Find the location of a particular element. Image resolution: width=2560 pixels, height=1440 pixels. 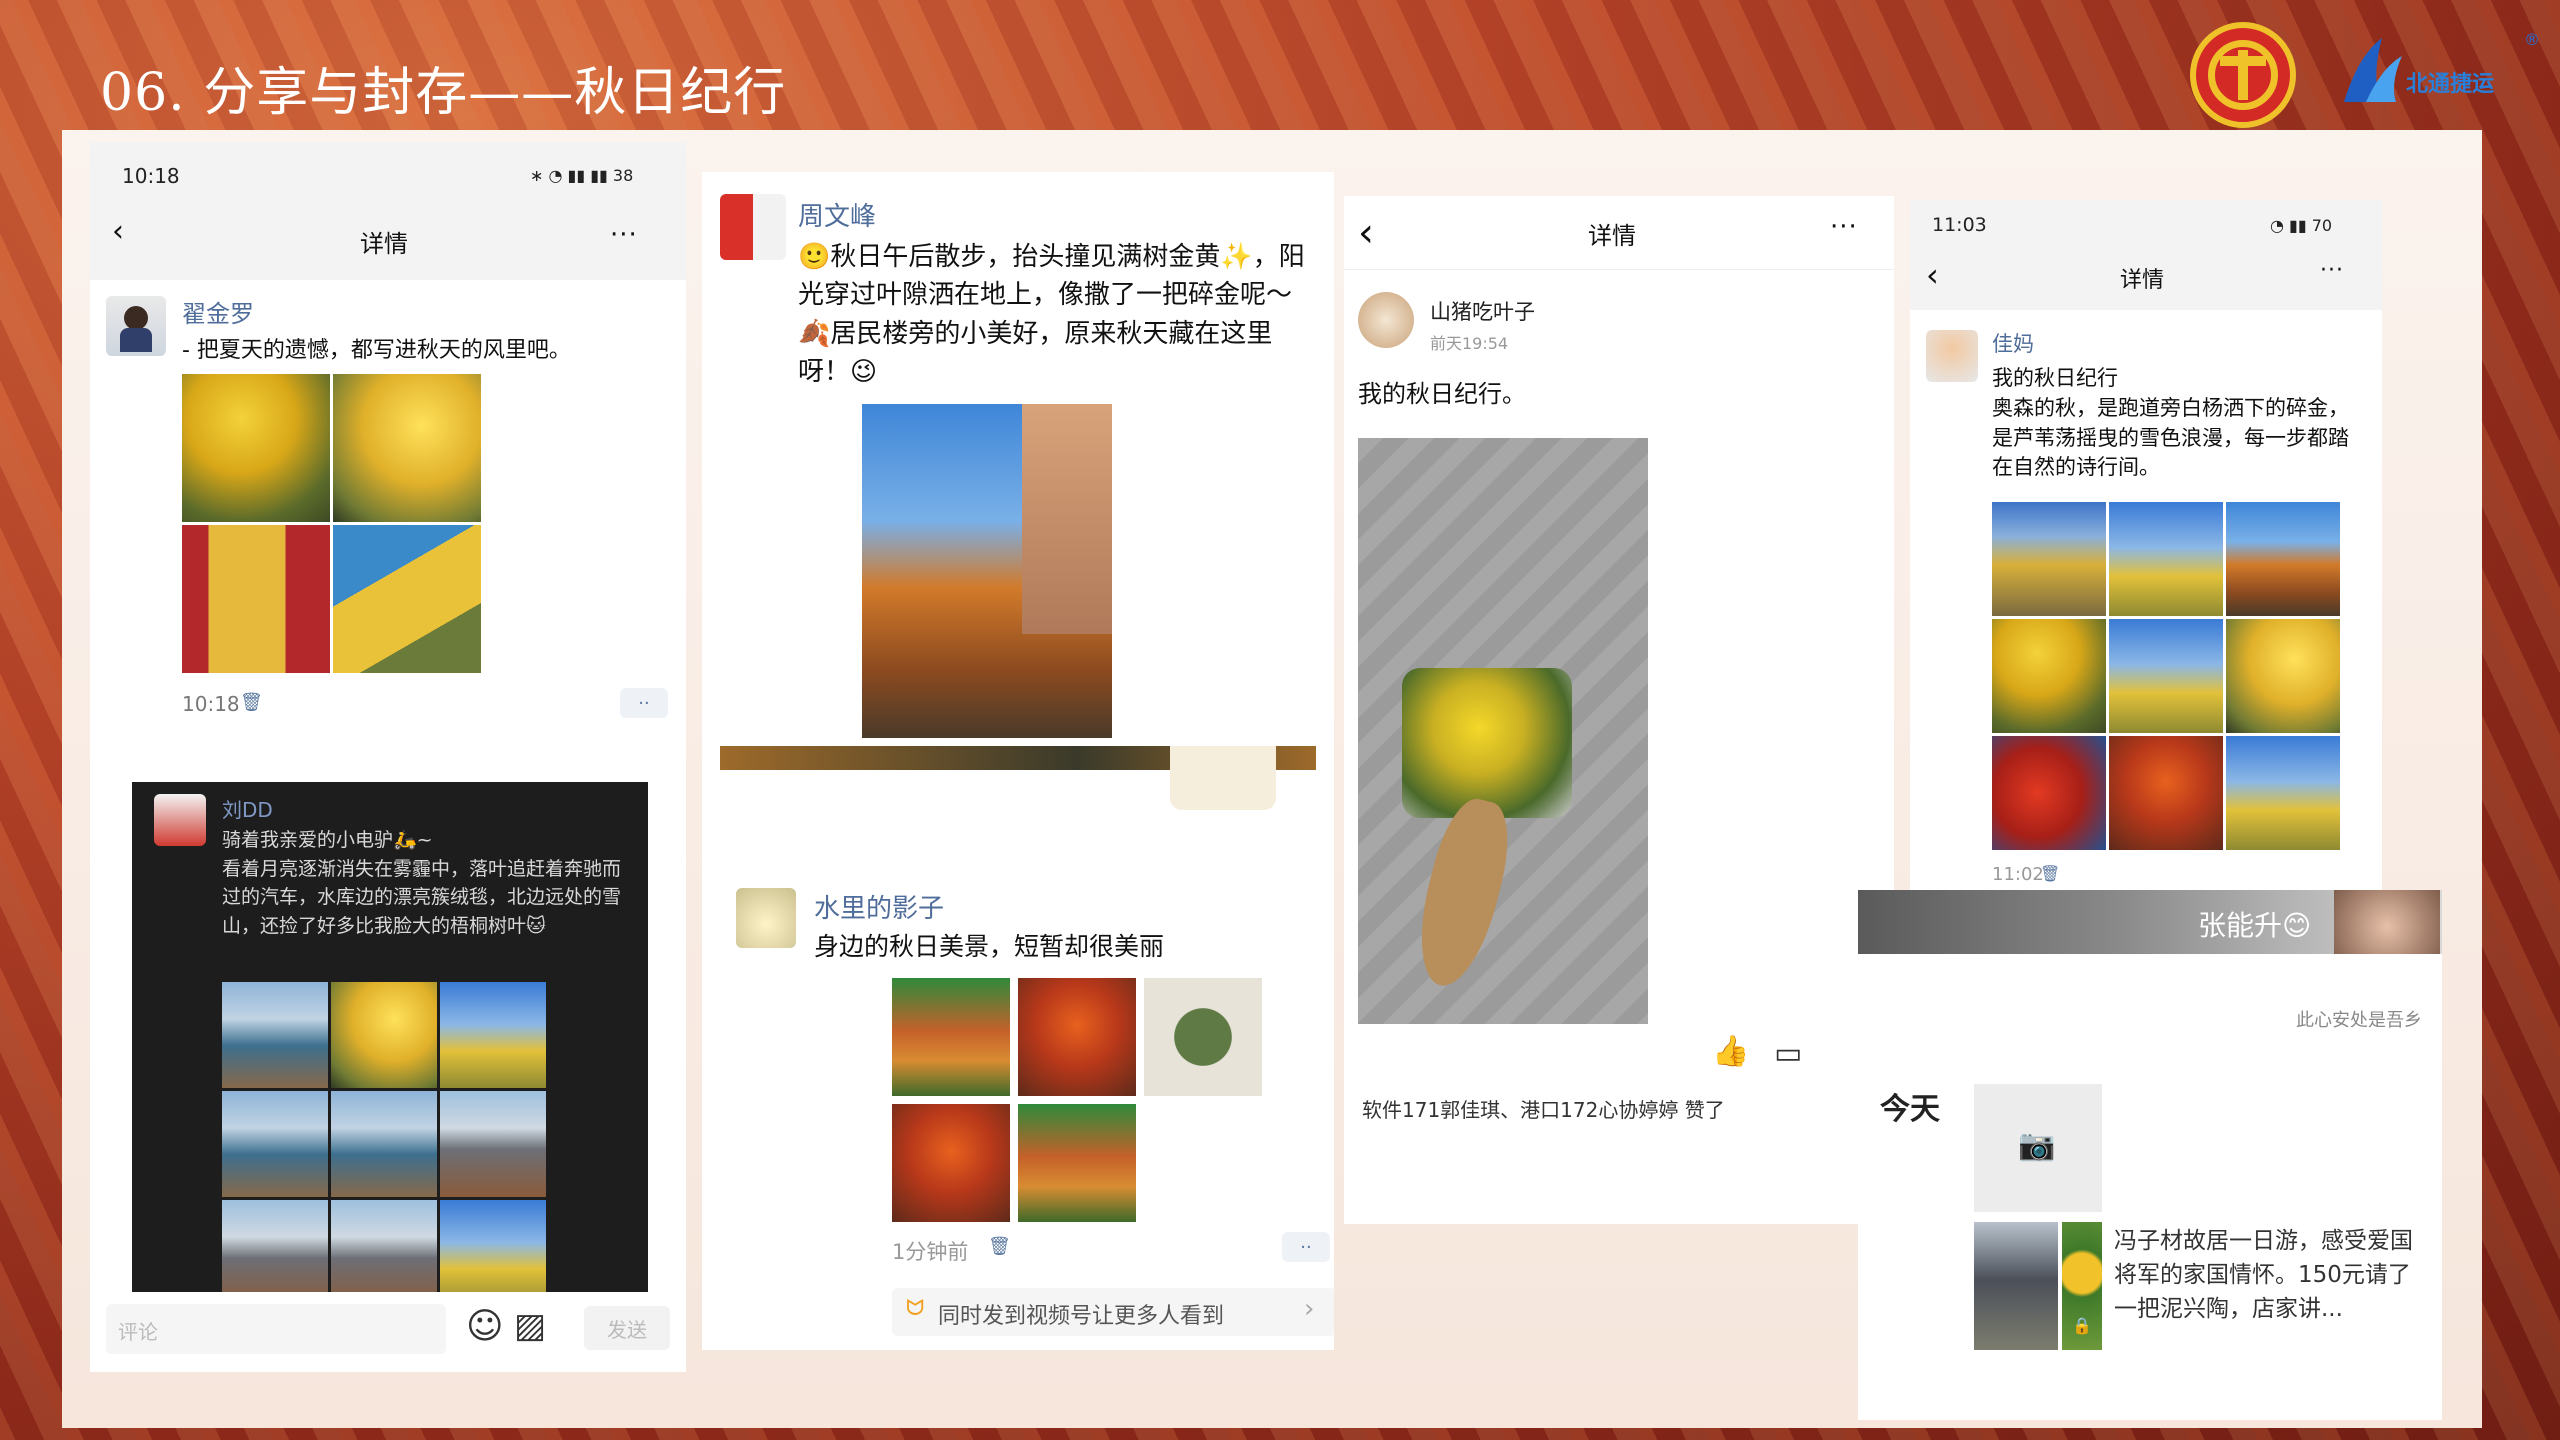

status-icons: ∗ ◔ ▮▮ ▮▮ 38 is located at coordinates (582, 175).